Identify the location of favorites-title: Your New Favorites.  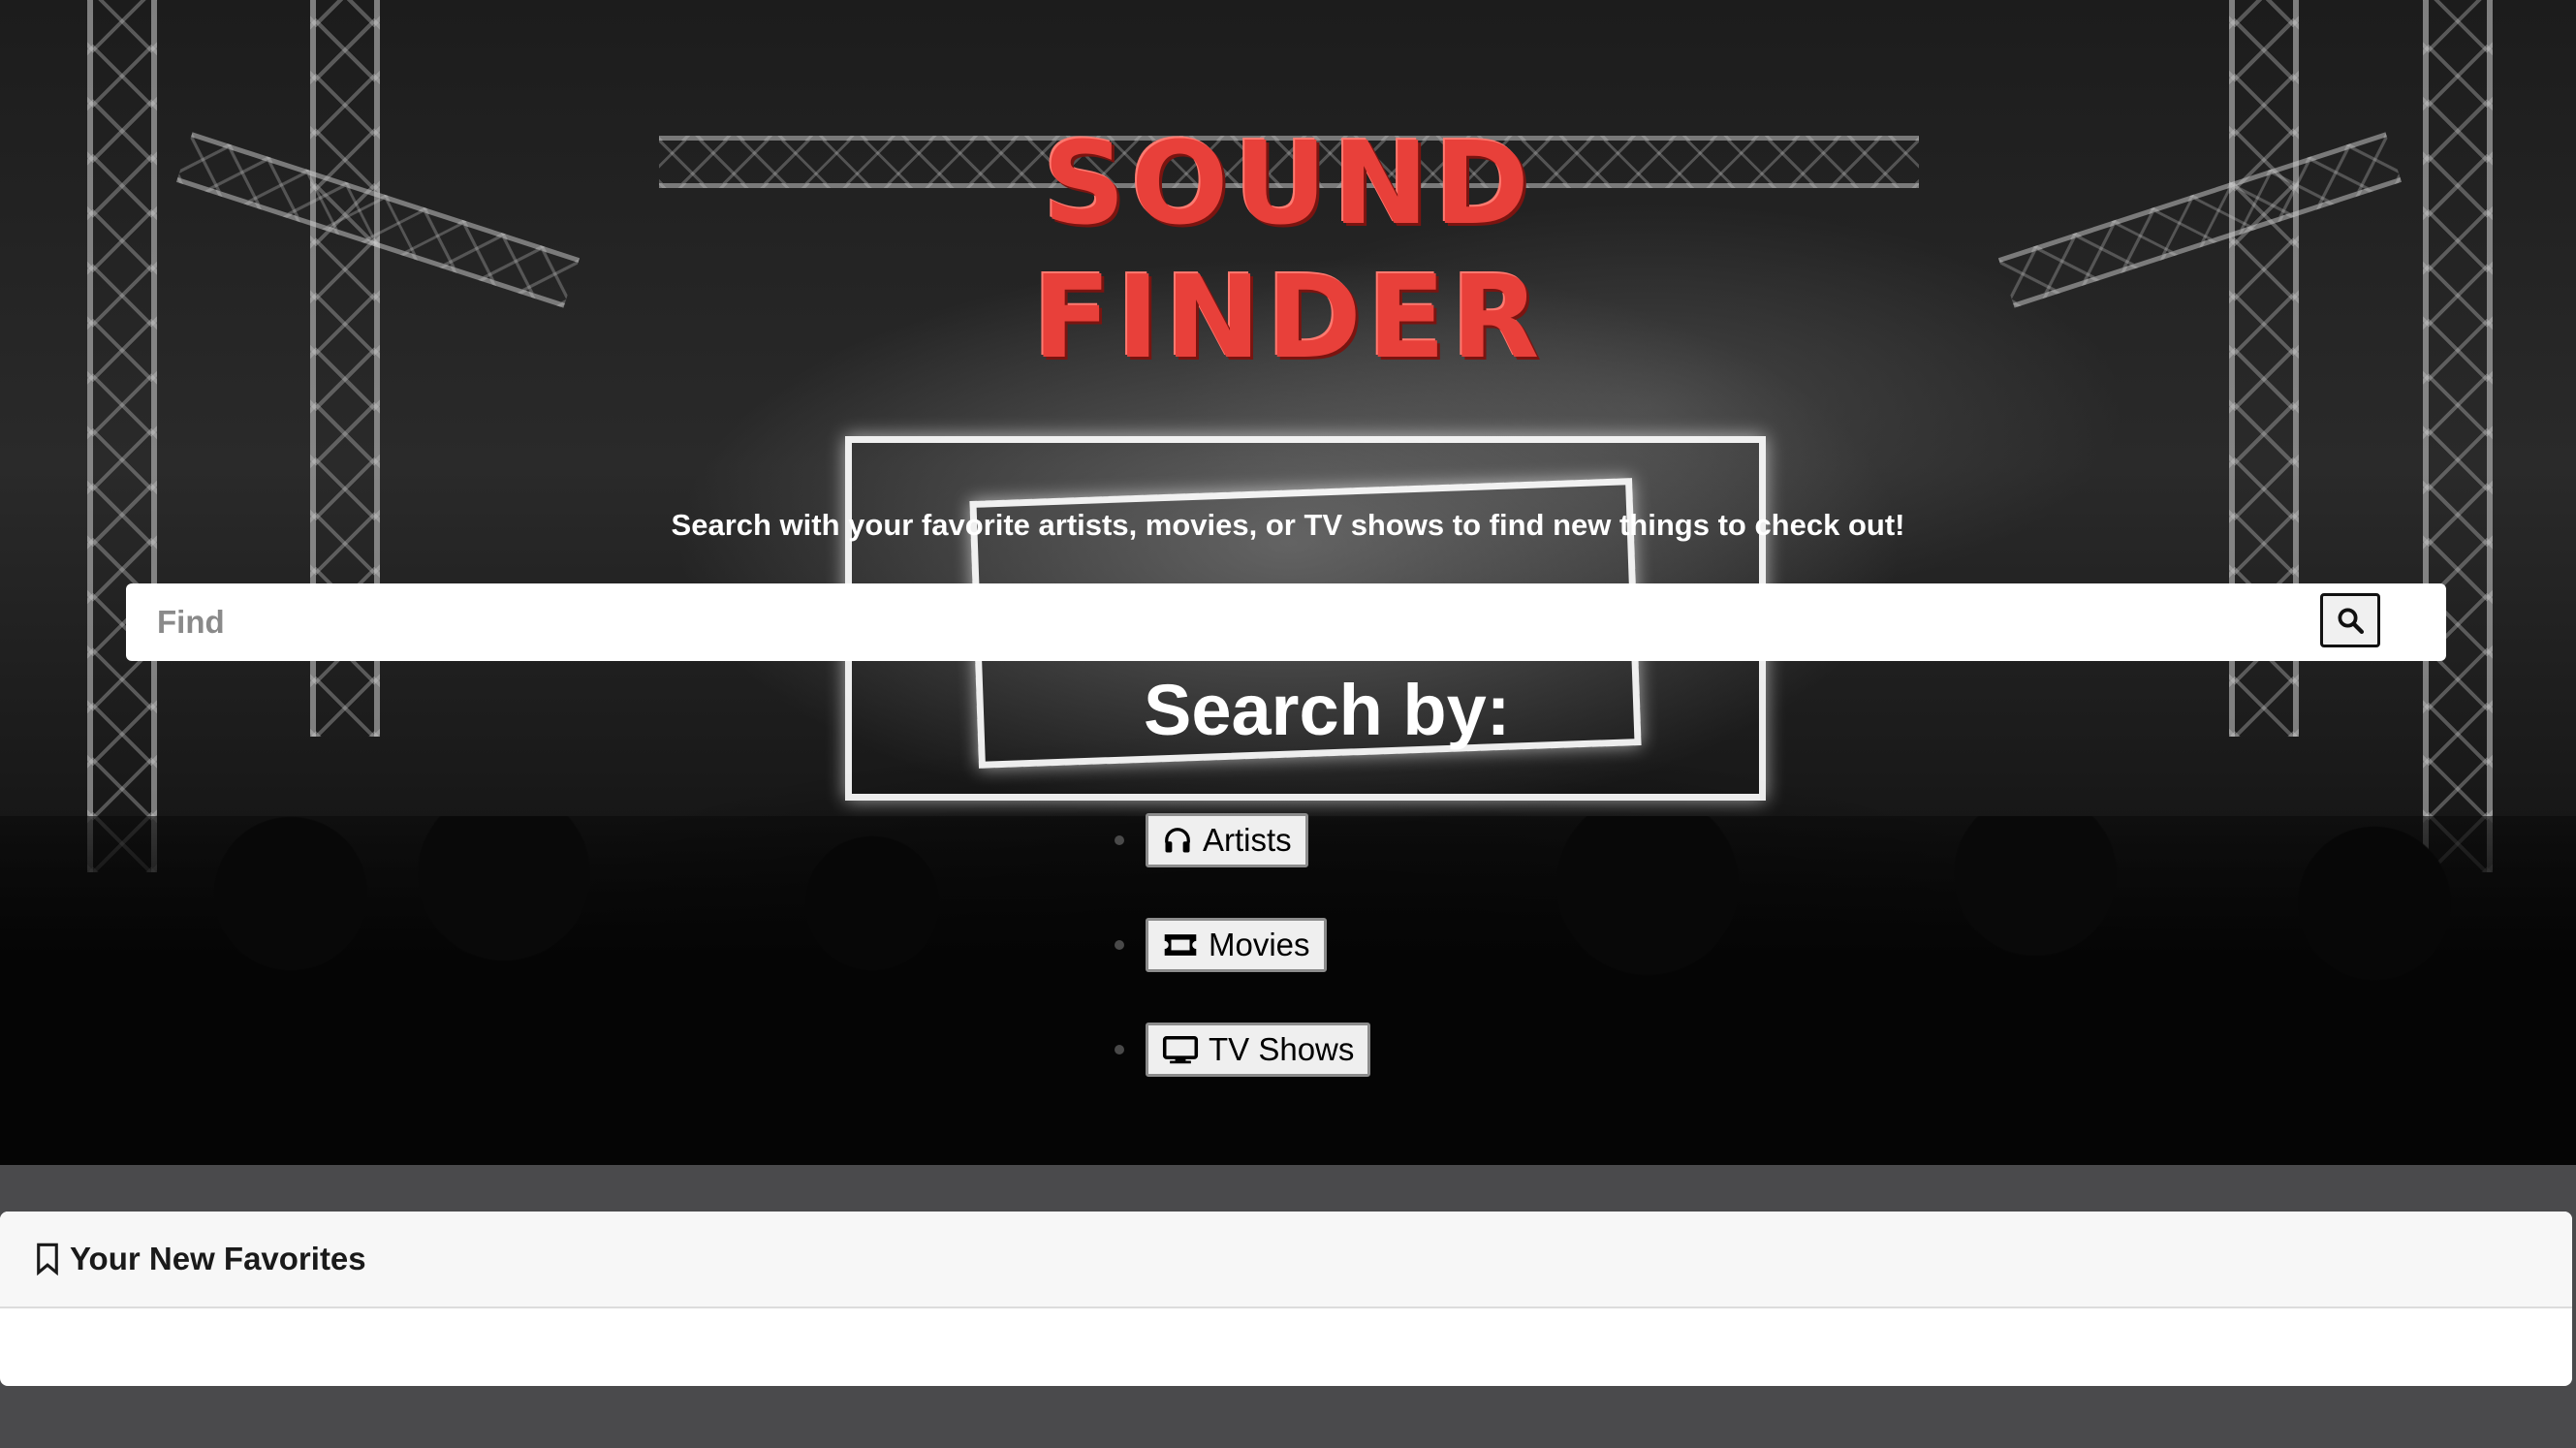
(218, 1258).